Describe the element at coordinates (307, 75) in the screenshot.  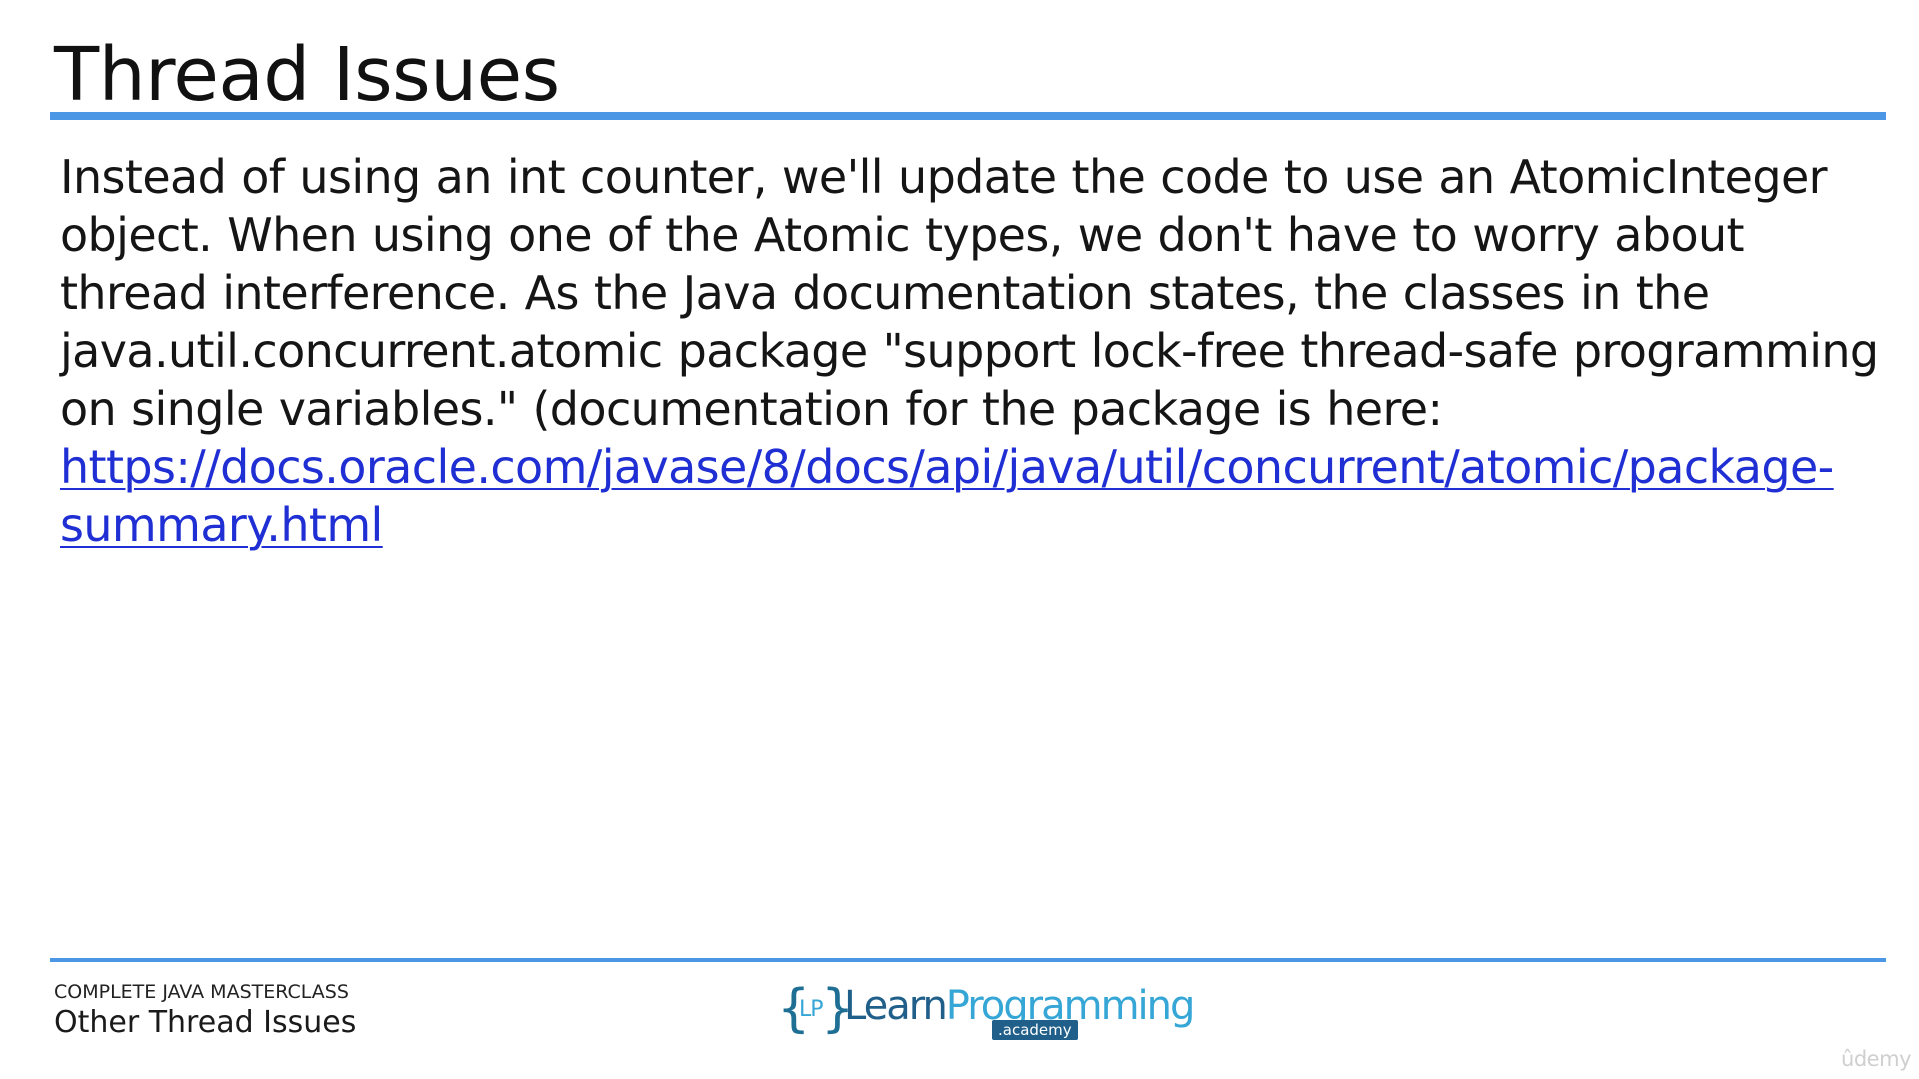
I see `slide-title: Thread Issues` at that location.